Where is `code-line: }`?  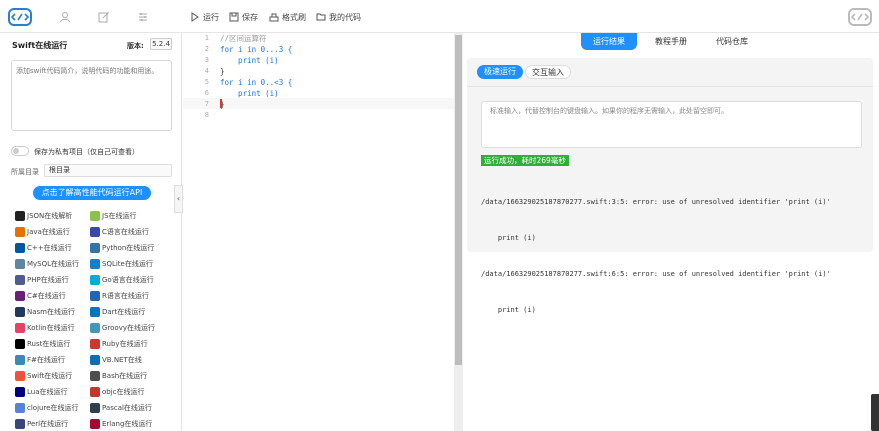 code-line: } is located at coordinates (222, 71).